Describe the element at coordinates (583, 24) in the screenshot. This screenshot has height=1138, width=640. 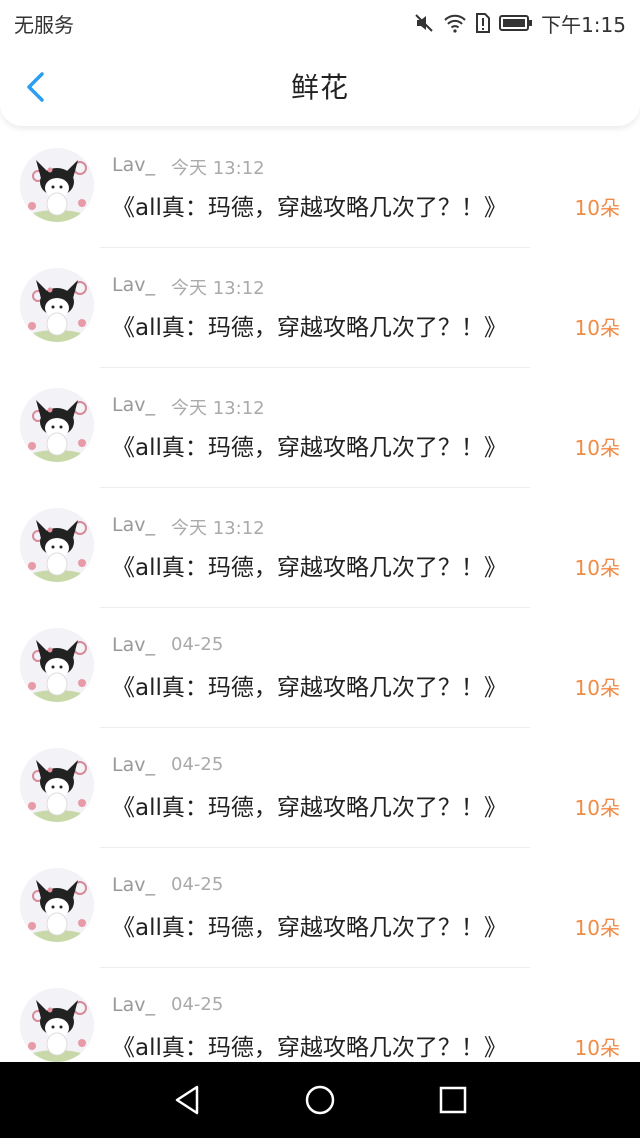
I see `clock: 下午1:15` at that location.